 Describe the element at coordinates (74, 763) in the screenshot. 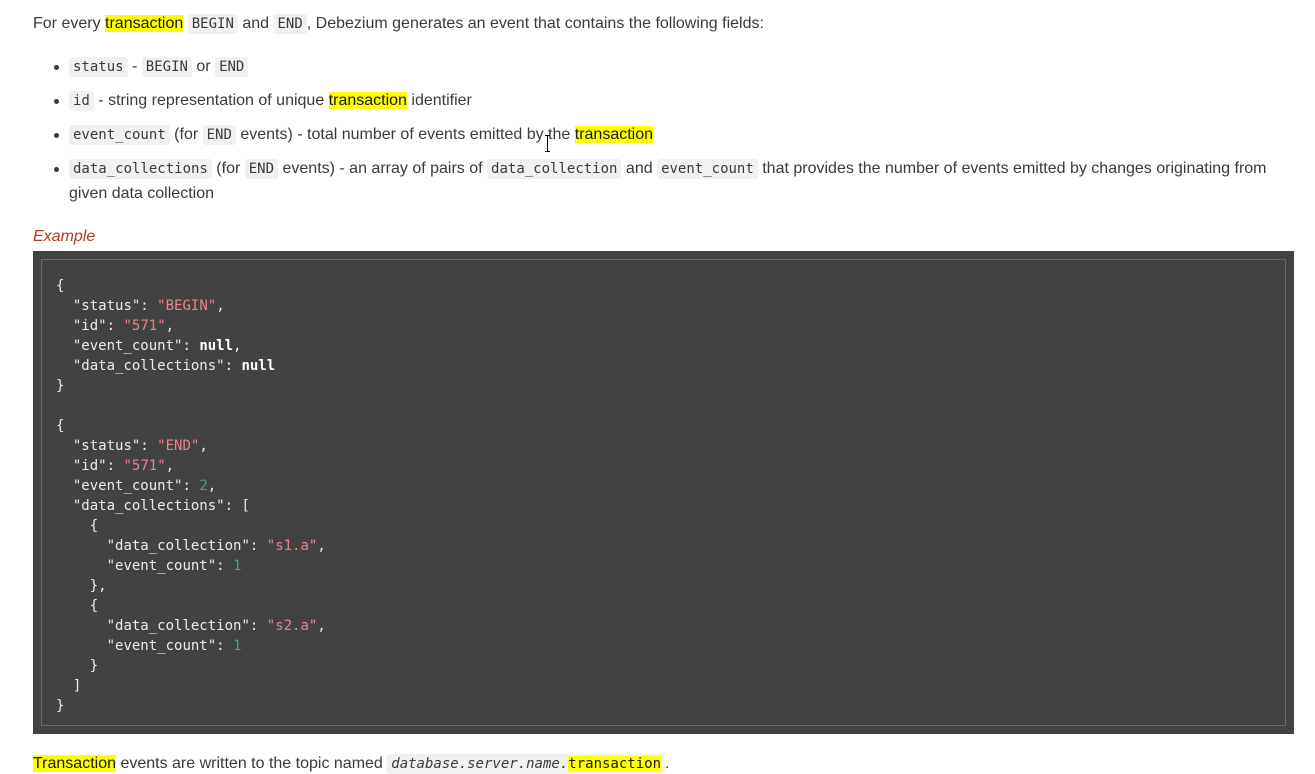

I see `search-highlight: Transaction` at that location.